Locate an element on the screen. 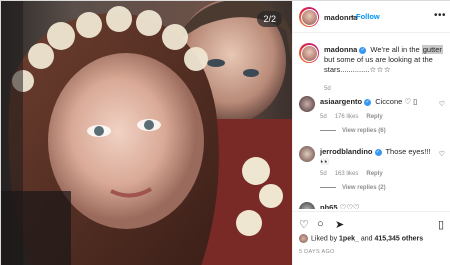 The height and width of the screenshot is (265, 450). comment-text: jerrodblandino ✓ Those eyes!!! 👀 is located at coordinates (376, 157).